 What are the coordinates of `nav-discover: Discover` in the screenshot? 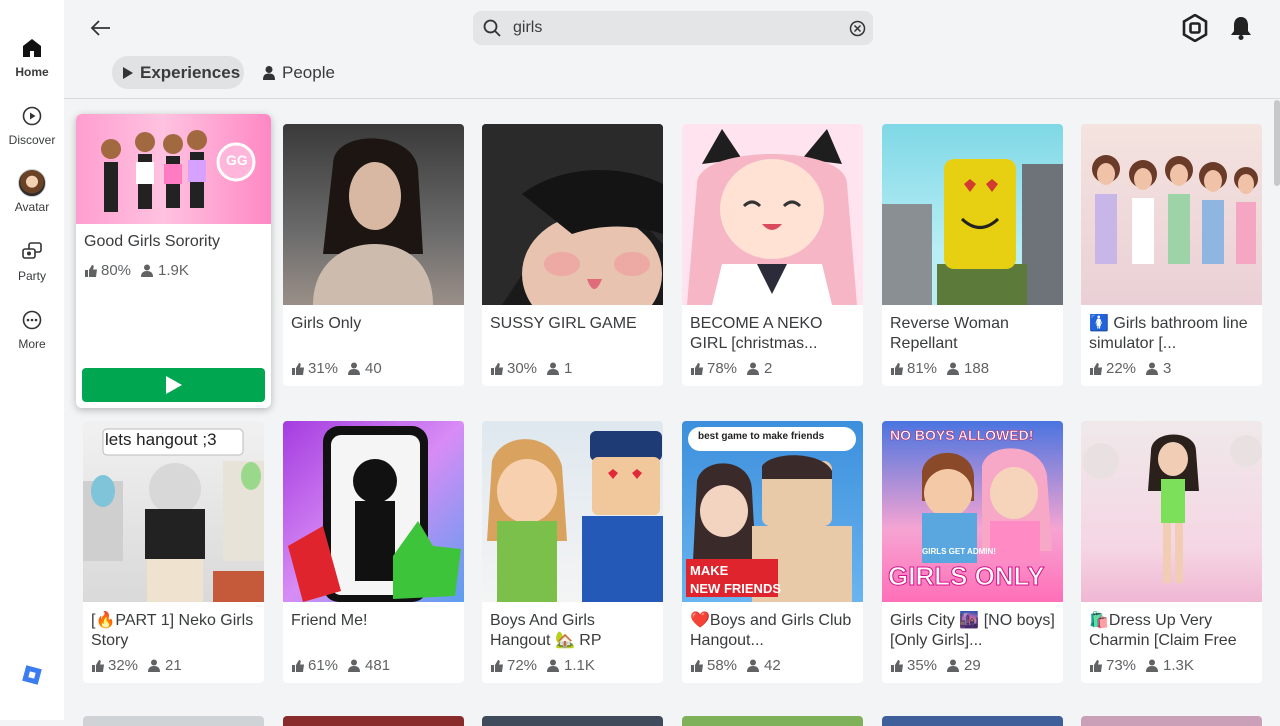 It's located at (32, 134).